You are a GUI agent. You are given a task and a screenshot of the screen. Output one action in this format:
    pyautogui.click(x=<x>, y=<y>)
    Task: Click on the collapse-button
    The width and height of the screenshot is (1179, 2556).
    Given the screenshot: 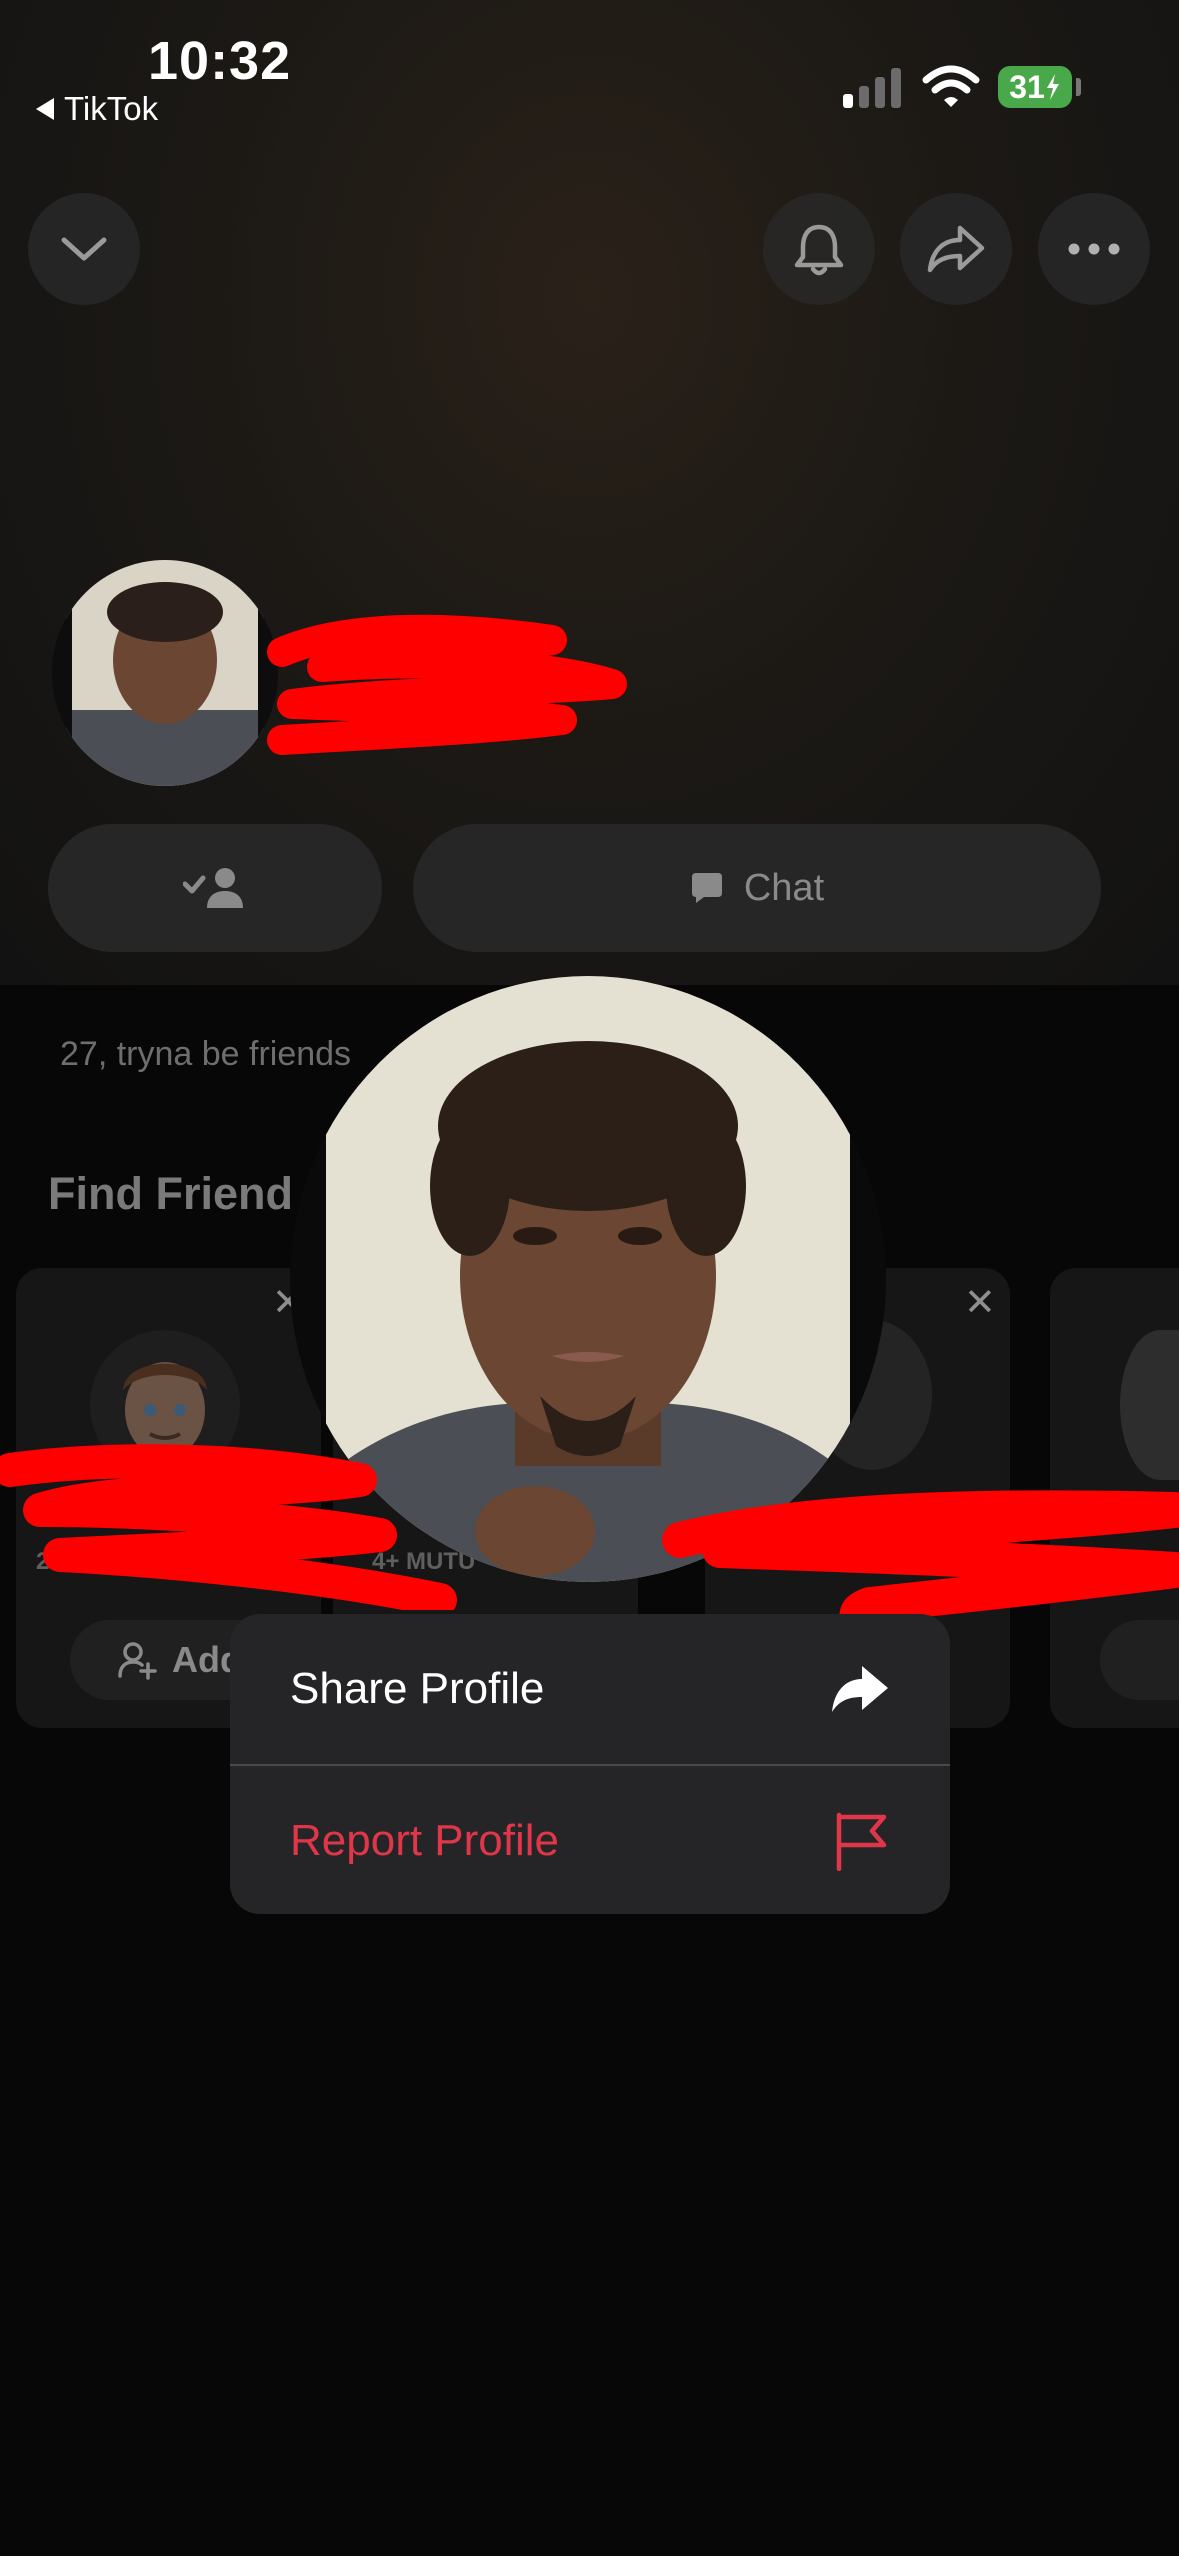 What is the action you would take?
    pyautogui.click(x=84, y=249)
    